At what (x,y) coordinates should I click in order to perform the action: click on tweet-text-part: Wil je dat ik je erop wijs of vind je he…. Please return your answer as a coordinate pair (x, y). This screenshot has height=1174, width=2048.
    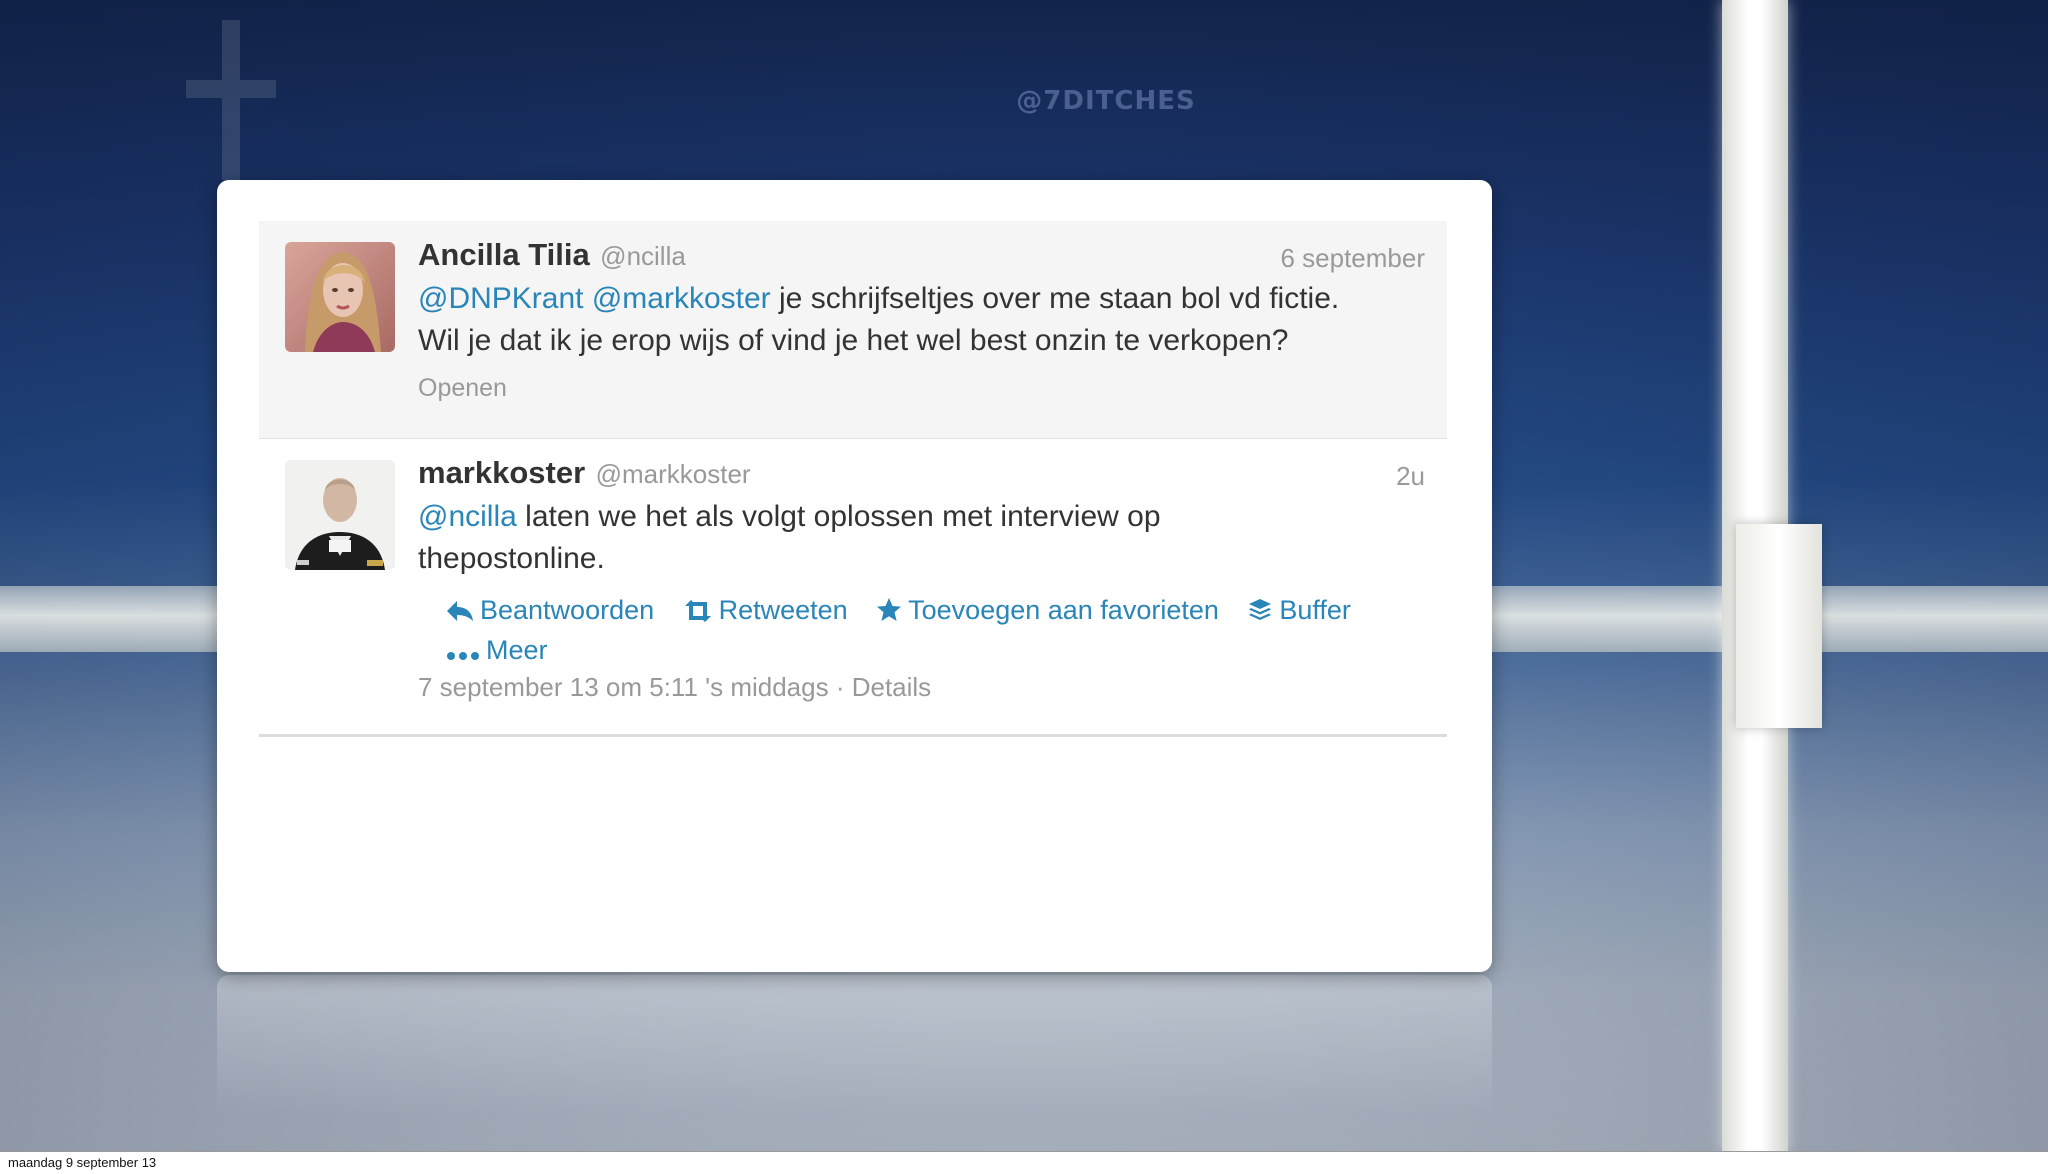
    Looking at the image, I should click on (853, 340).